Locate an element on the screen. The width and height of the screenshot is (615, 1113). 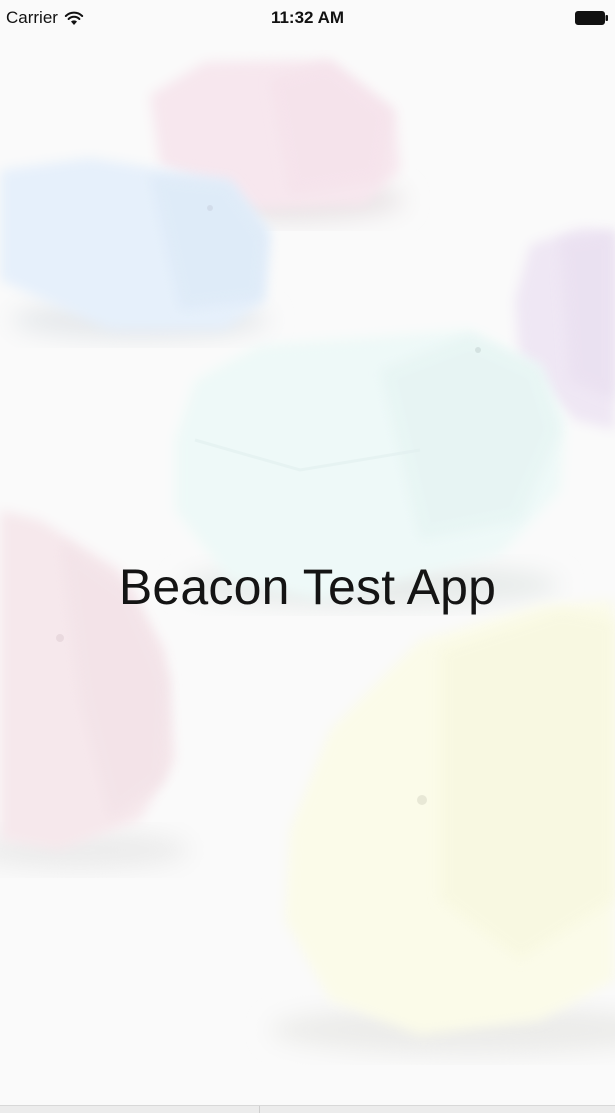
status-bar: Carrier 11:32 AM is located at coordinates (307, 20).